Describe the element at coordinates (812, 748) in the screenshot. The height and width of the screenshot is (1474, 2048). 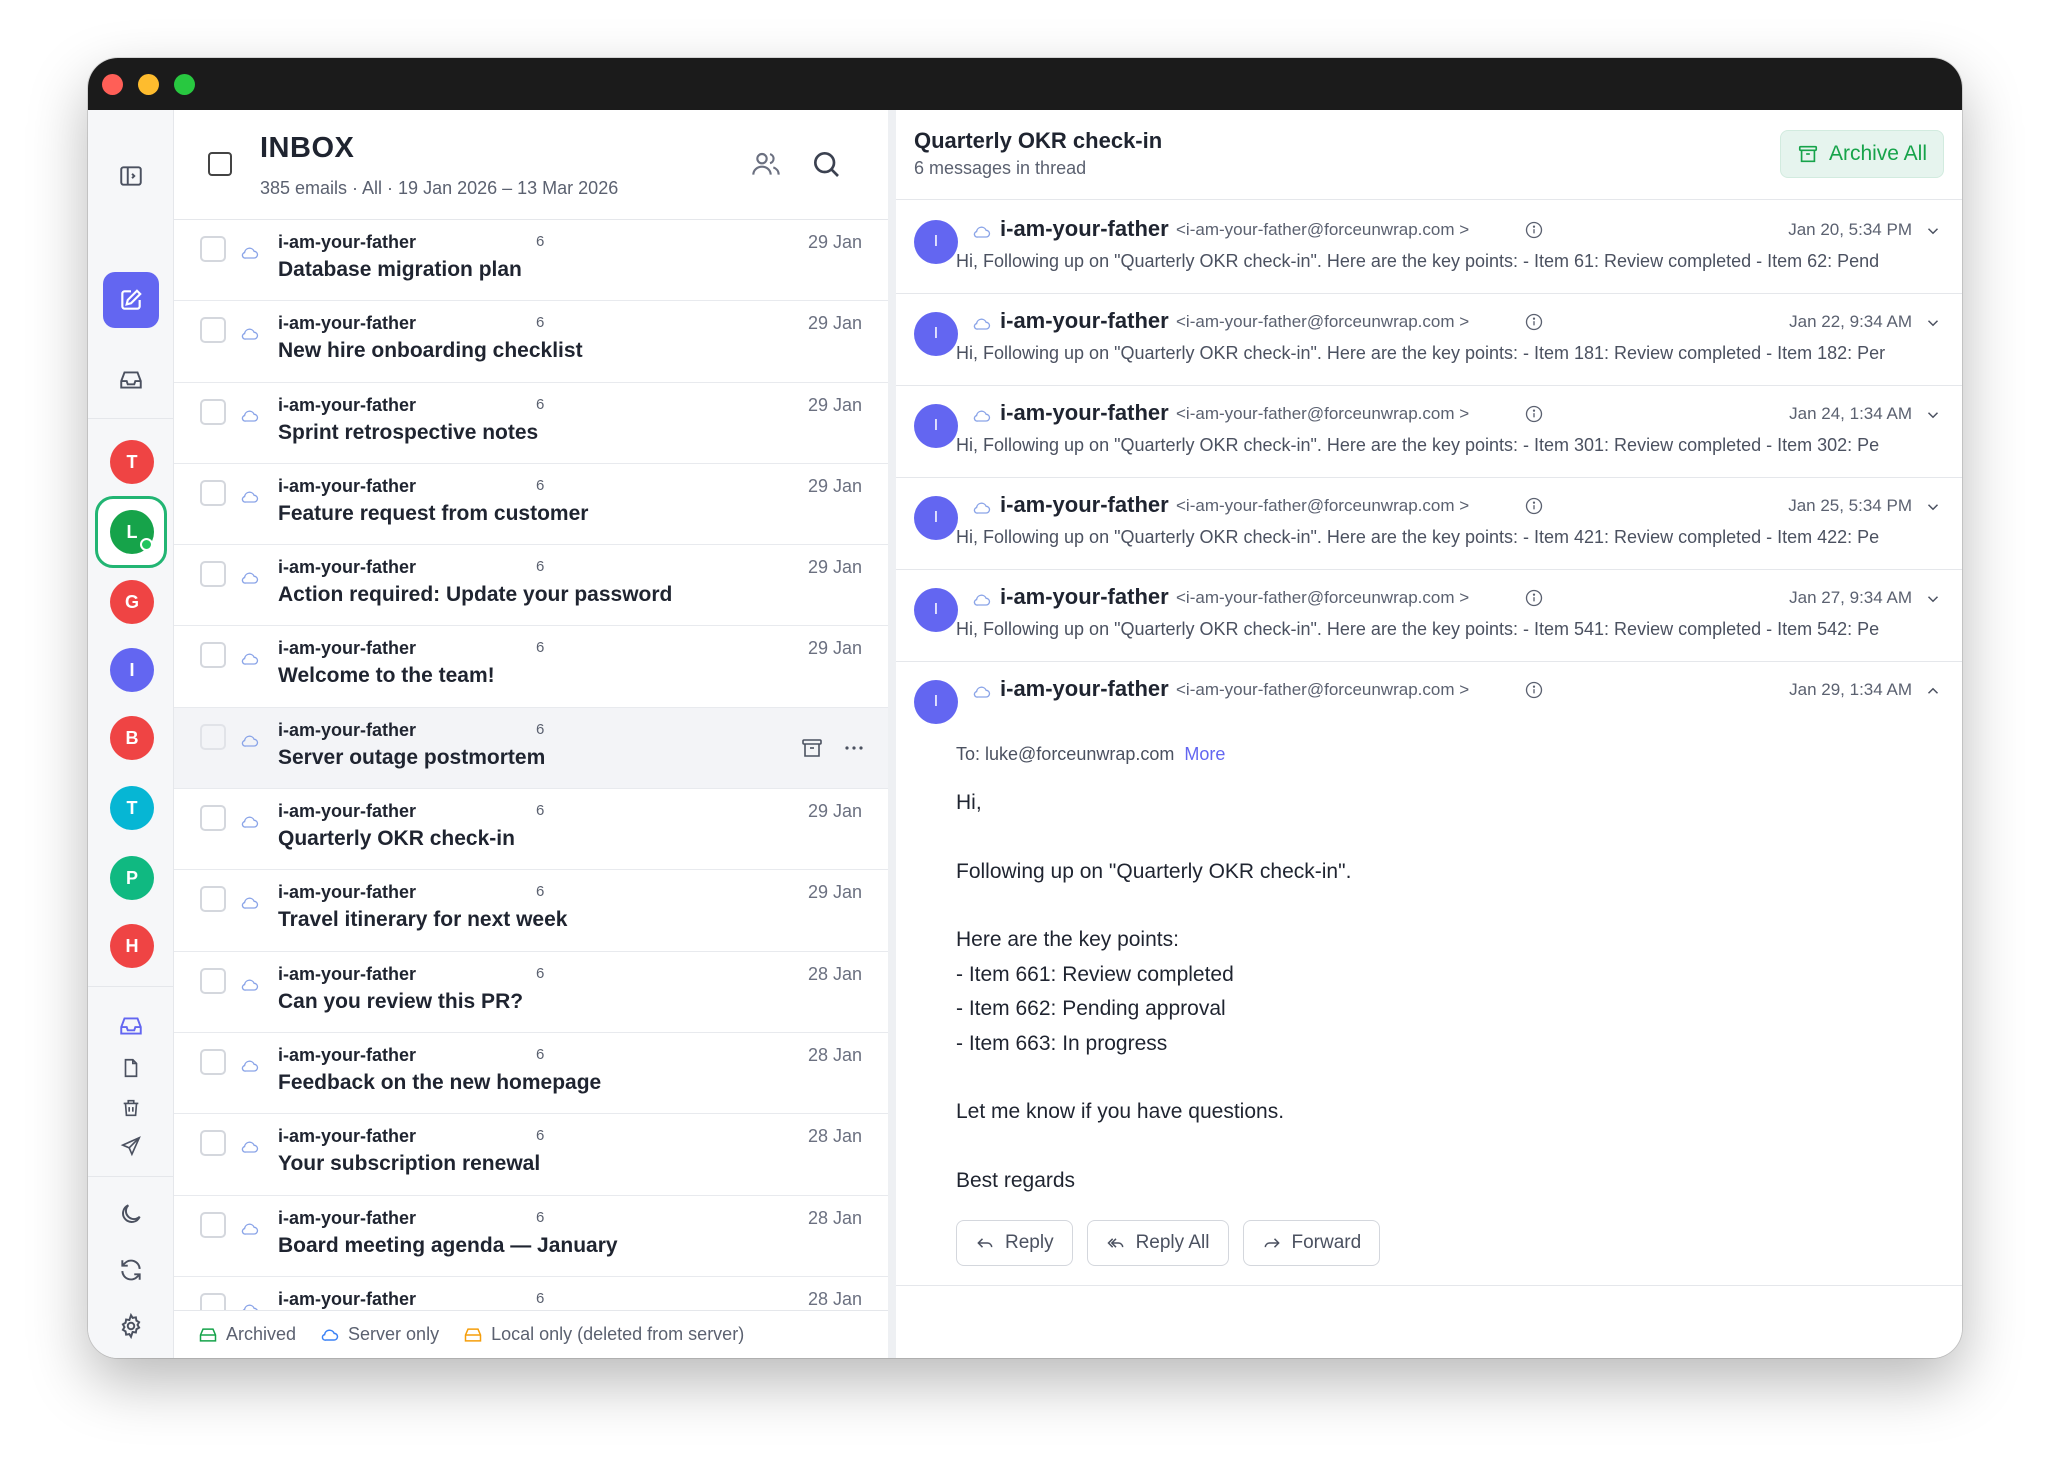
I see `archive-icon` at that location.